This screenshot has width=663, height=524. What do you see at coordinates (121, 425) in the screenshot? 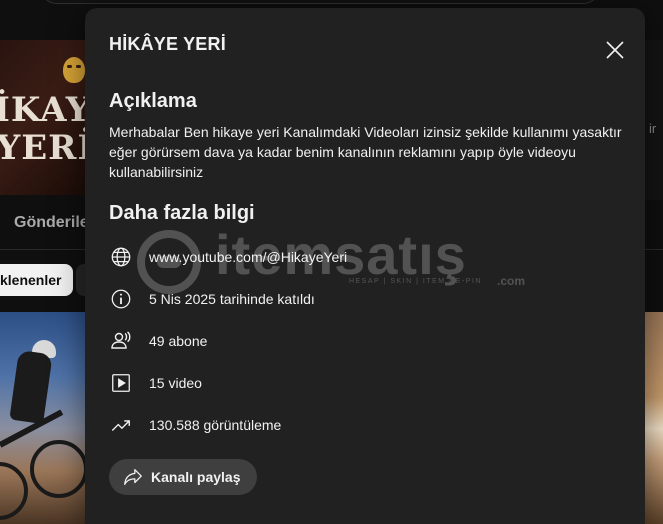
I see `trending-icon` at bounding box center [121, 425].